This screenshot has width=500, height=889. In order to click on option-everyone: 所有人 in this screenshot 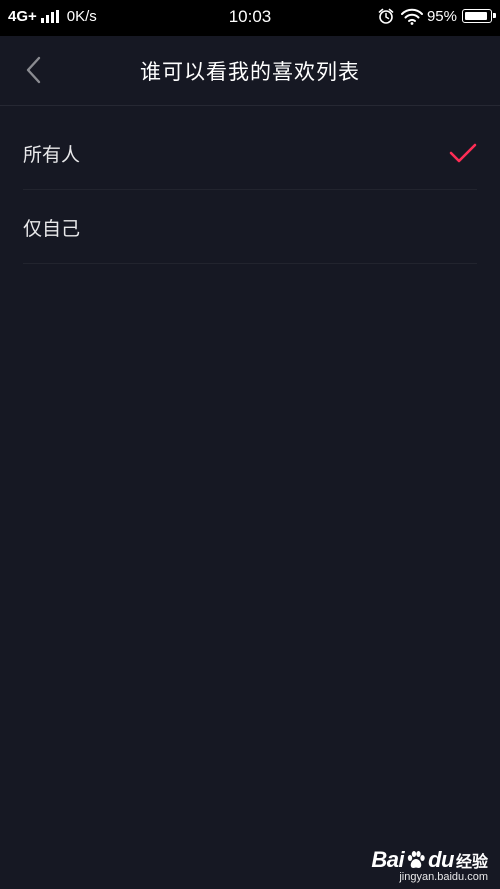, I will do `click(250, 153)`.